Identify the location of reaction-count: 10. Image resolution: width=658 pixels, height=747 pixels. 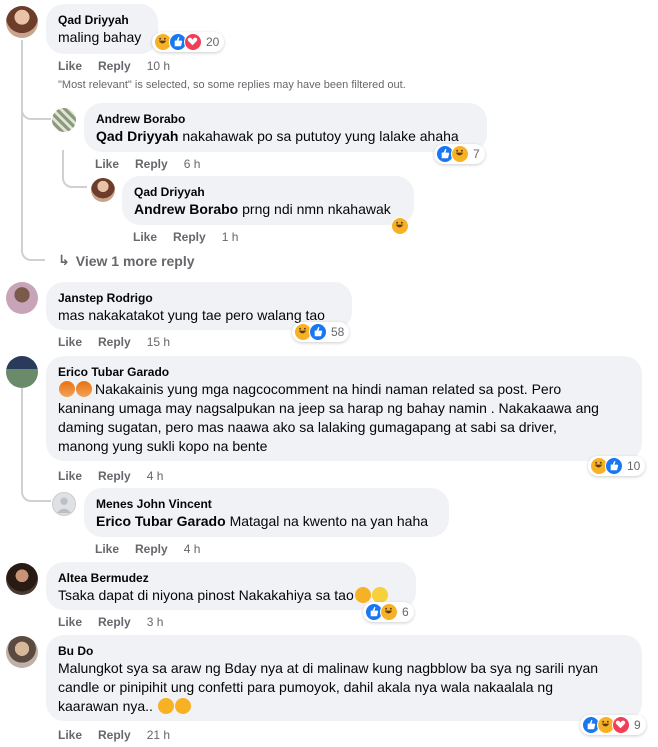
(634, 466).